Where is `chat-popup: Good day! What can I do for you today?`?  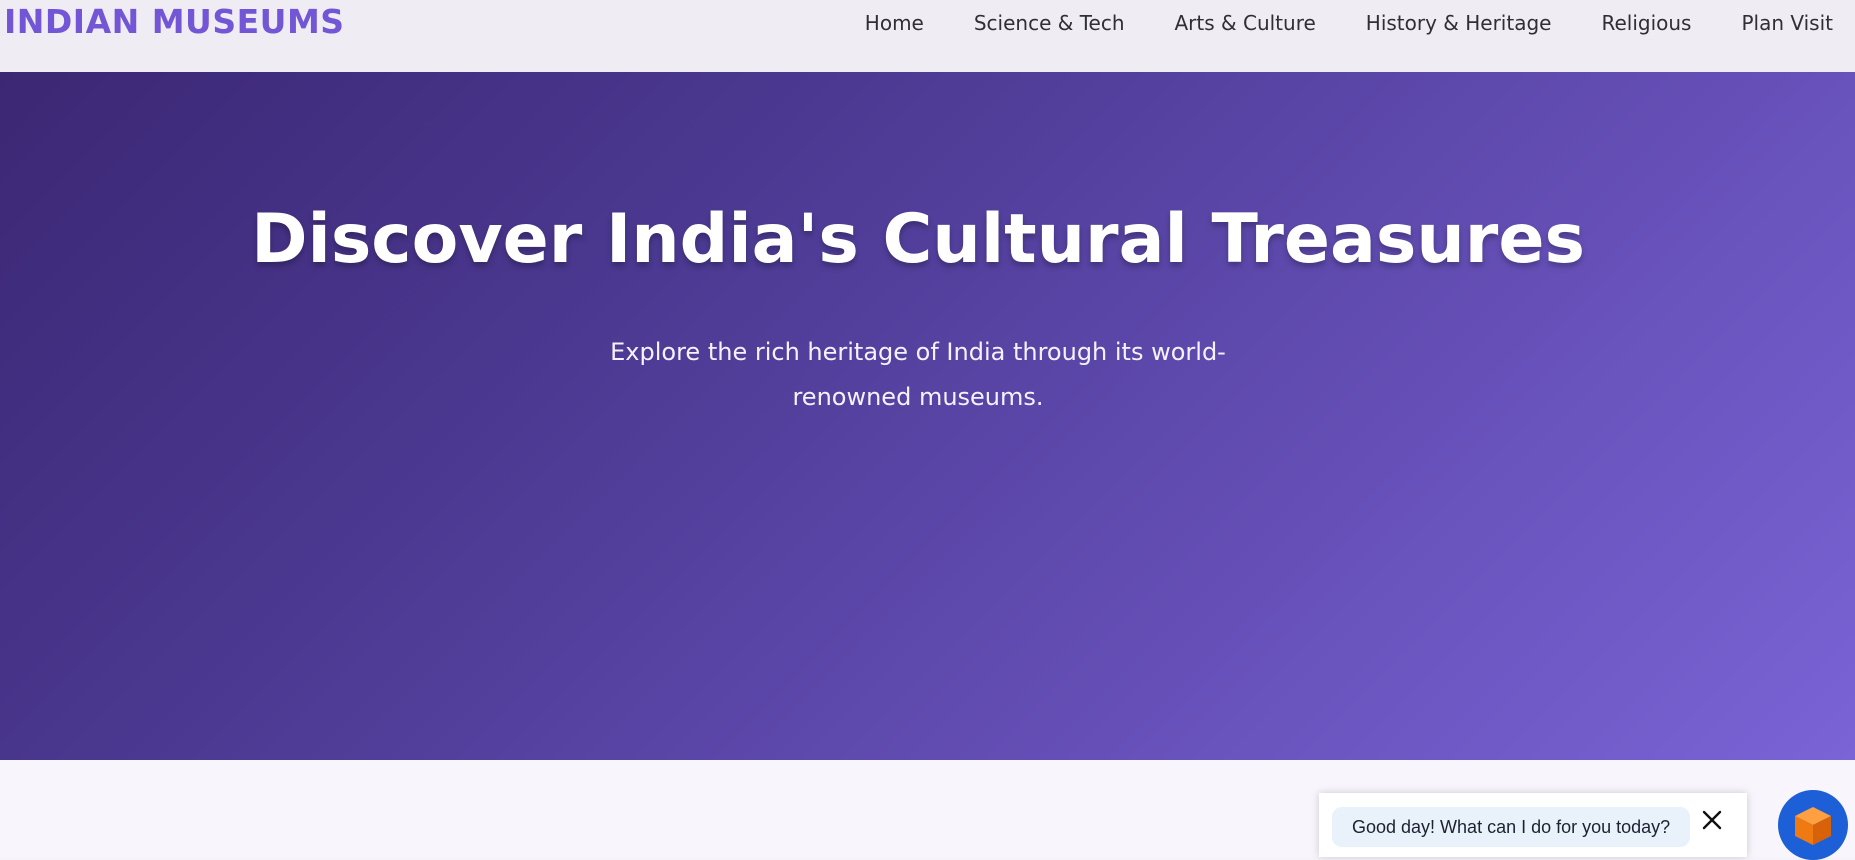
chat-popup: Good day! What can I do for you today? is located at coordinates (1533, 825).